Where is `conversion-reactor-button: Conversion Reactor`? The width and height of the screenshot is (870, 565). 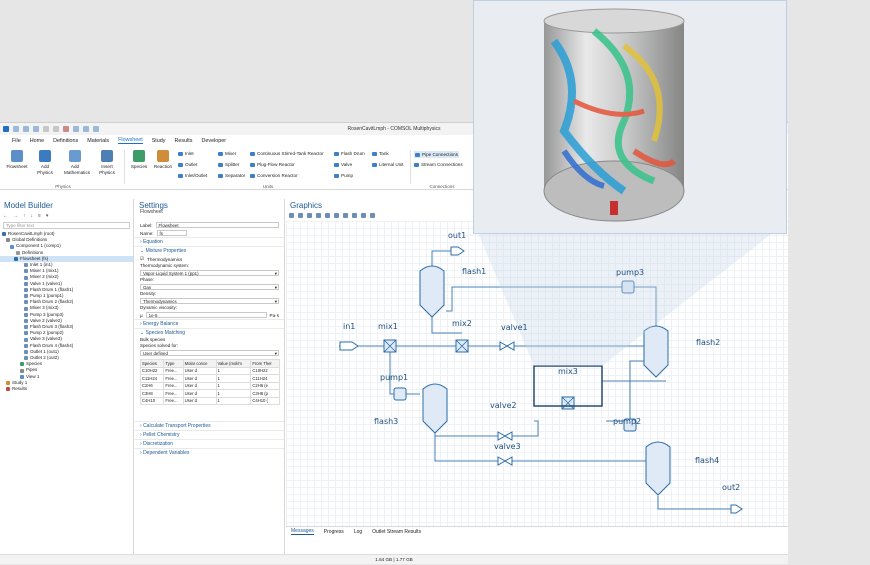 conversion-reactor-button: Conversion Reactor is located at coordinates (274, 175).